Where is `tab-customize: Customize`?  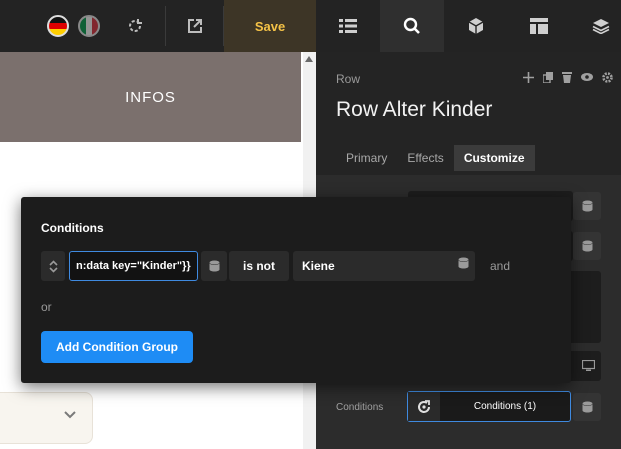 tab-customize: Customize is located at coordinates (494, 158).